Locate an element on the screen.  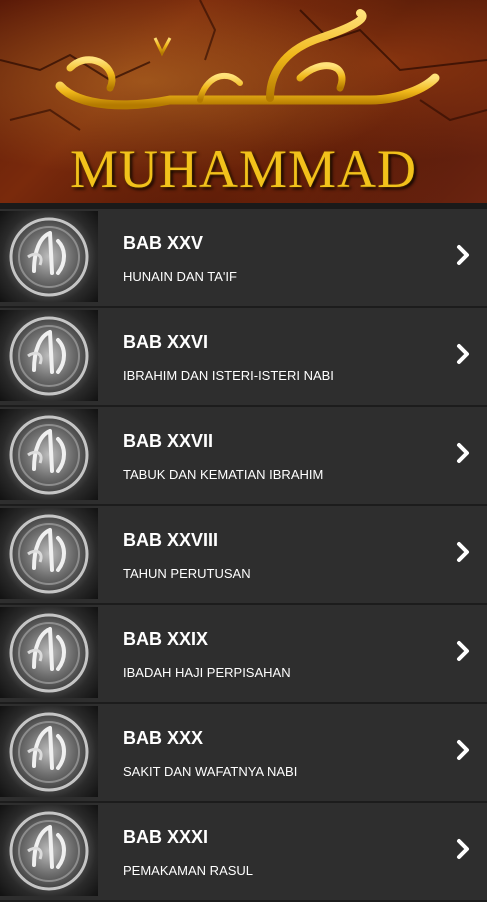
chapter-heading: BAB XXIX is located at coordinates (166, 639).